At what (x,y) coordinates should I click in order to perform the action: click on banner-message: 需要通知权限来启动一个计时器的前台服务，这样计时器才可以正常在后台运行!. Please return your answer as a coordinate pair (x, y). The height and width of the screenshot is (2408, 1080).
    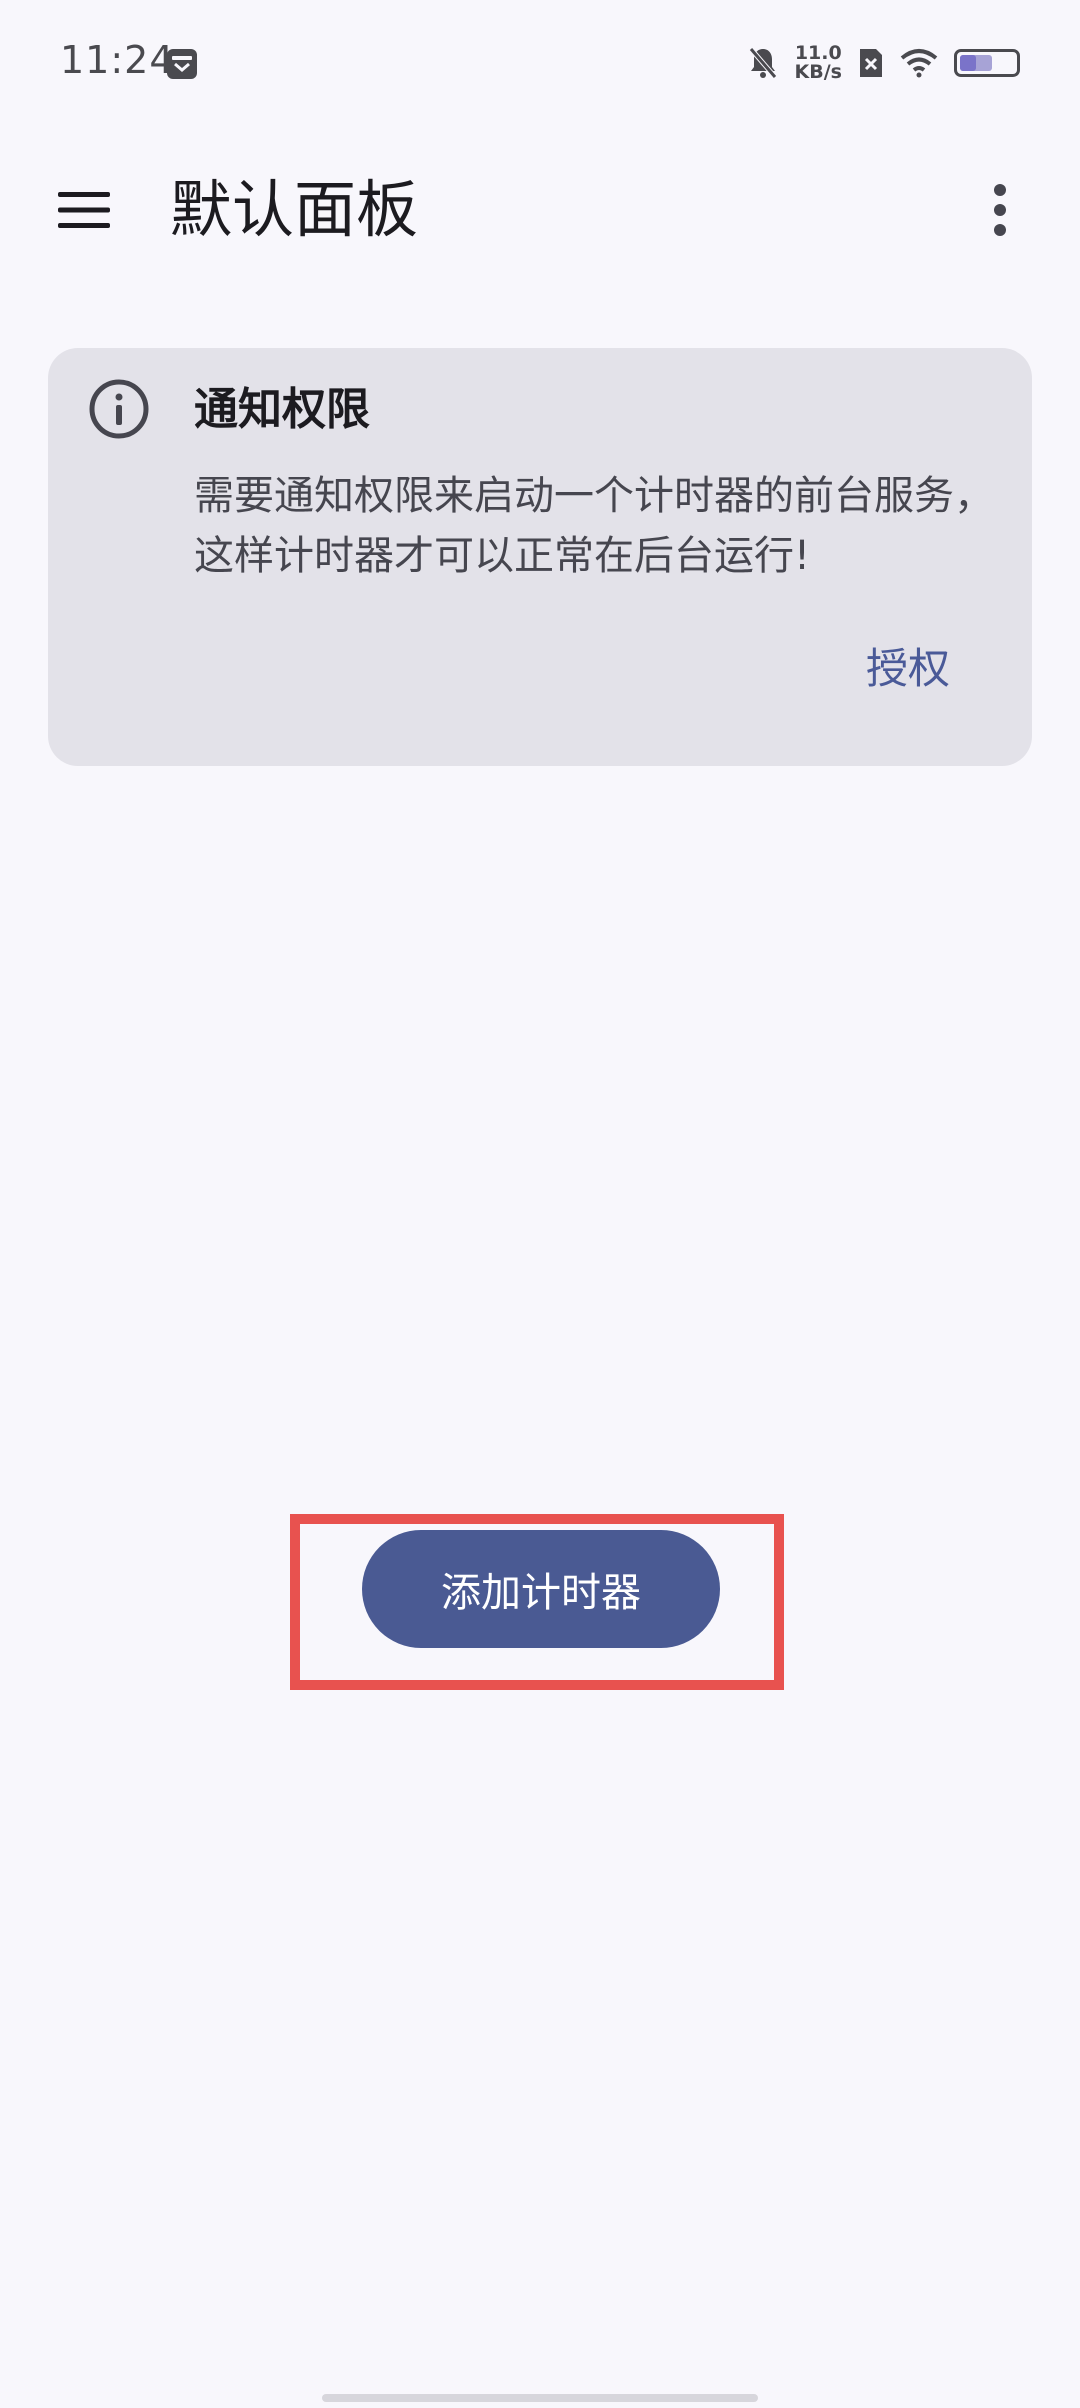
    Looking at the image, I should click on (594, 526).